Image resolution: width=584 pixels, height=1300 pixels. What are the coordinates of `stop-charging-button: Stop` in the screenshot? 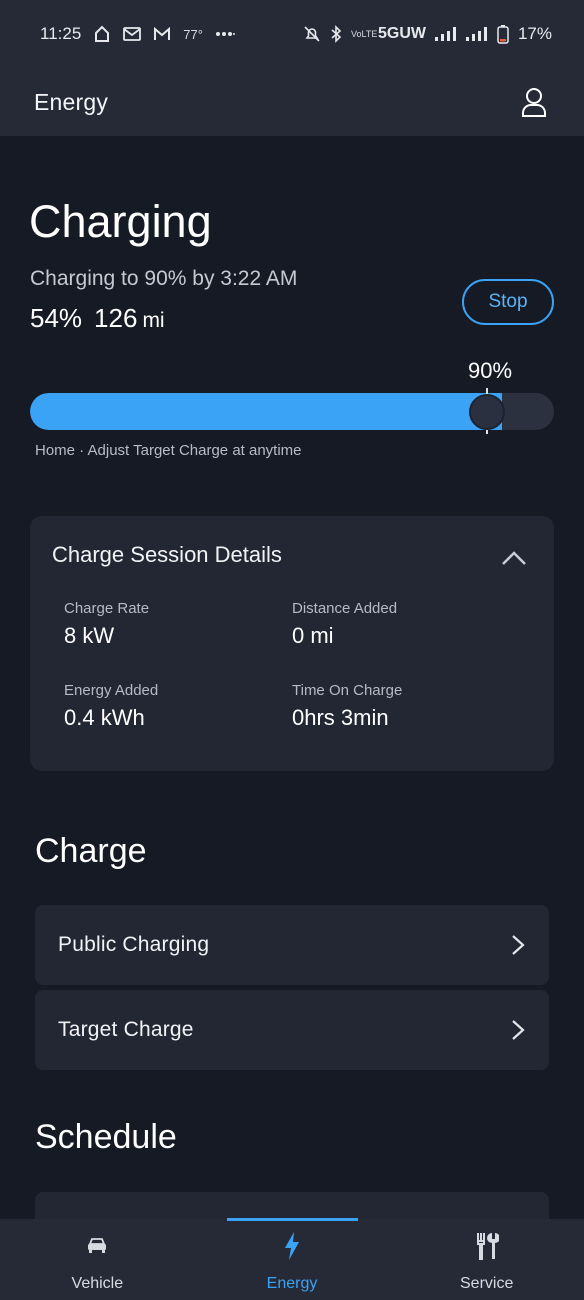 It's located at (508, 302).